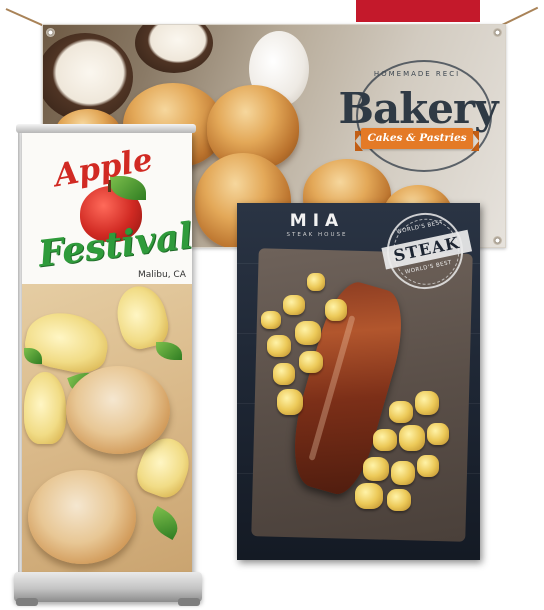  I want to click on festival-location: Malibu, CA, so click(162, 275).